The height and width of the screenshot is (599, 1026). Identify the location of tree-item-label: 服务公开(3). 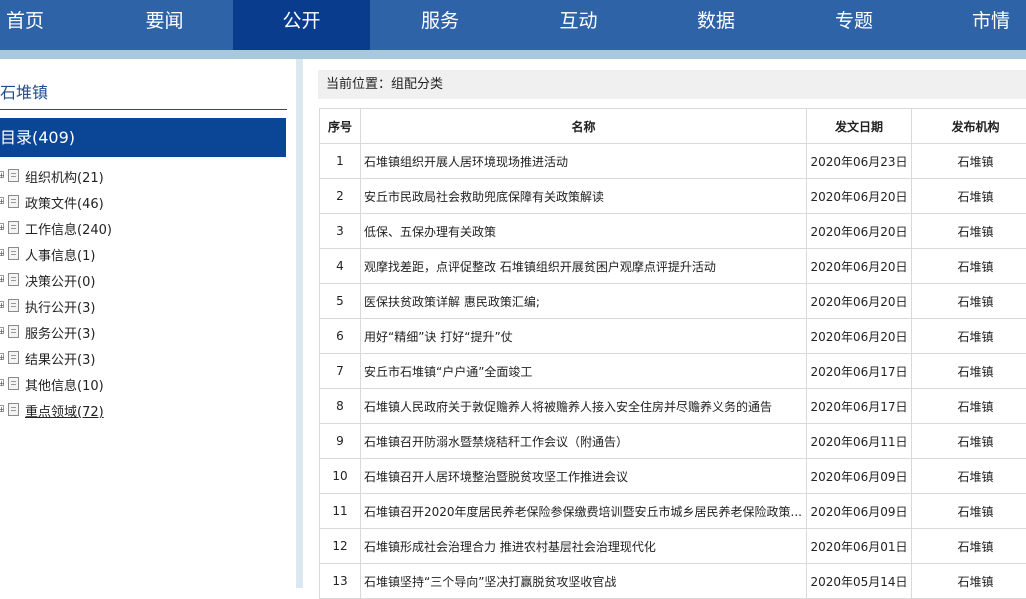
(60, 332).